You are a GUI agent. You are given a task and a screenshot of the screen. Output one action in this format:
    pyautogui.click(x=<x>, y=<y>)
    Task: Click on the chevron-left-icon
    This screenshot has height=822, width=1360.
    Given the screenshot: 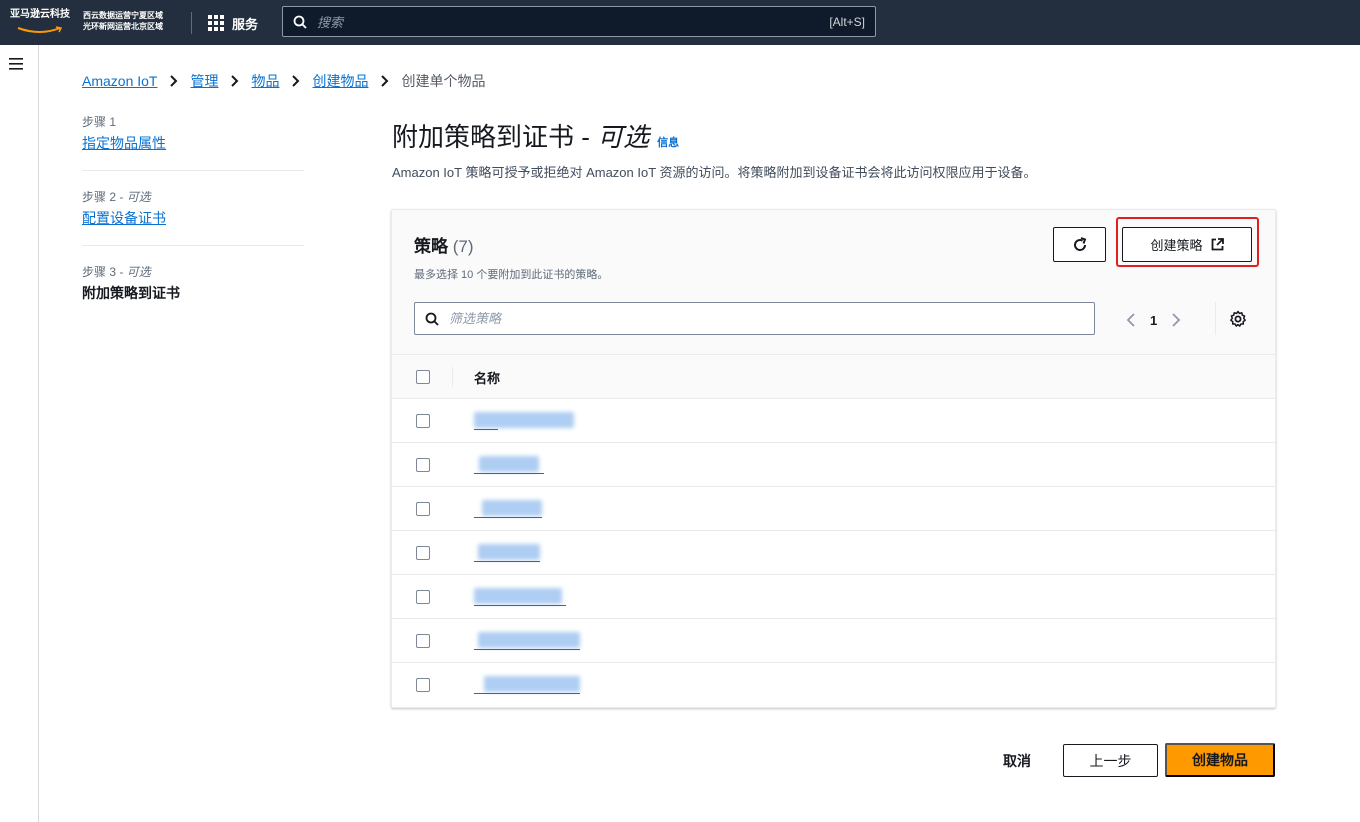 What is the action you would take?
    pyautogui.click(x=1131, y=320)
    